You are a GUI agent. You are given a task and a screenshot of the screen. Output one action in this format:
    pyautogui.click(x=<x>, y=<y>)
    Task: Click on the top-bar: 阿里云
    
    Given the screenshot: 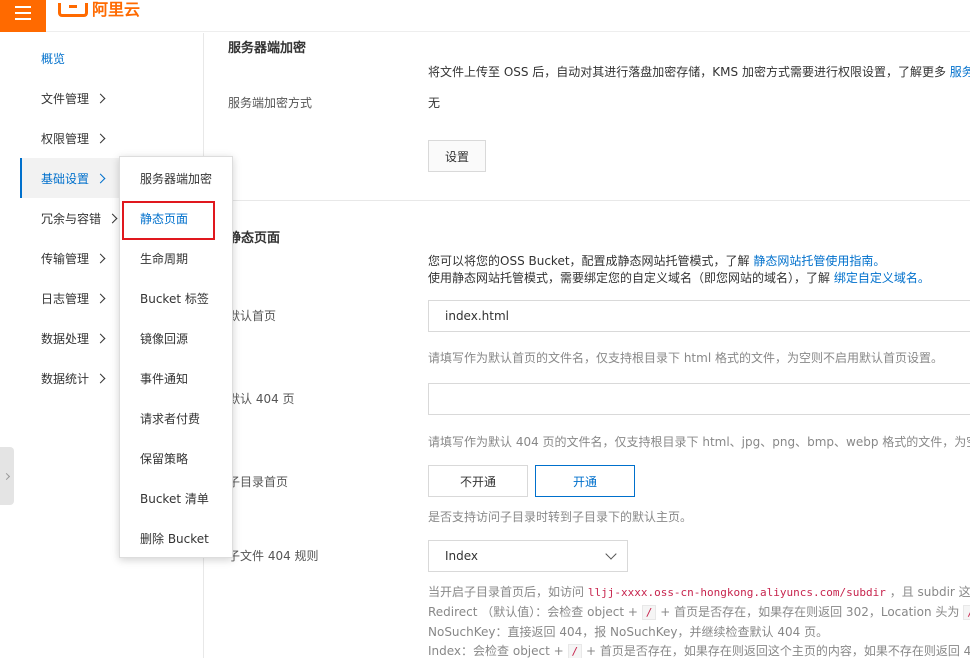 What is the action you would take?
    pyautogui.click(x=485, y=16)
    